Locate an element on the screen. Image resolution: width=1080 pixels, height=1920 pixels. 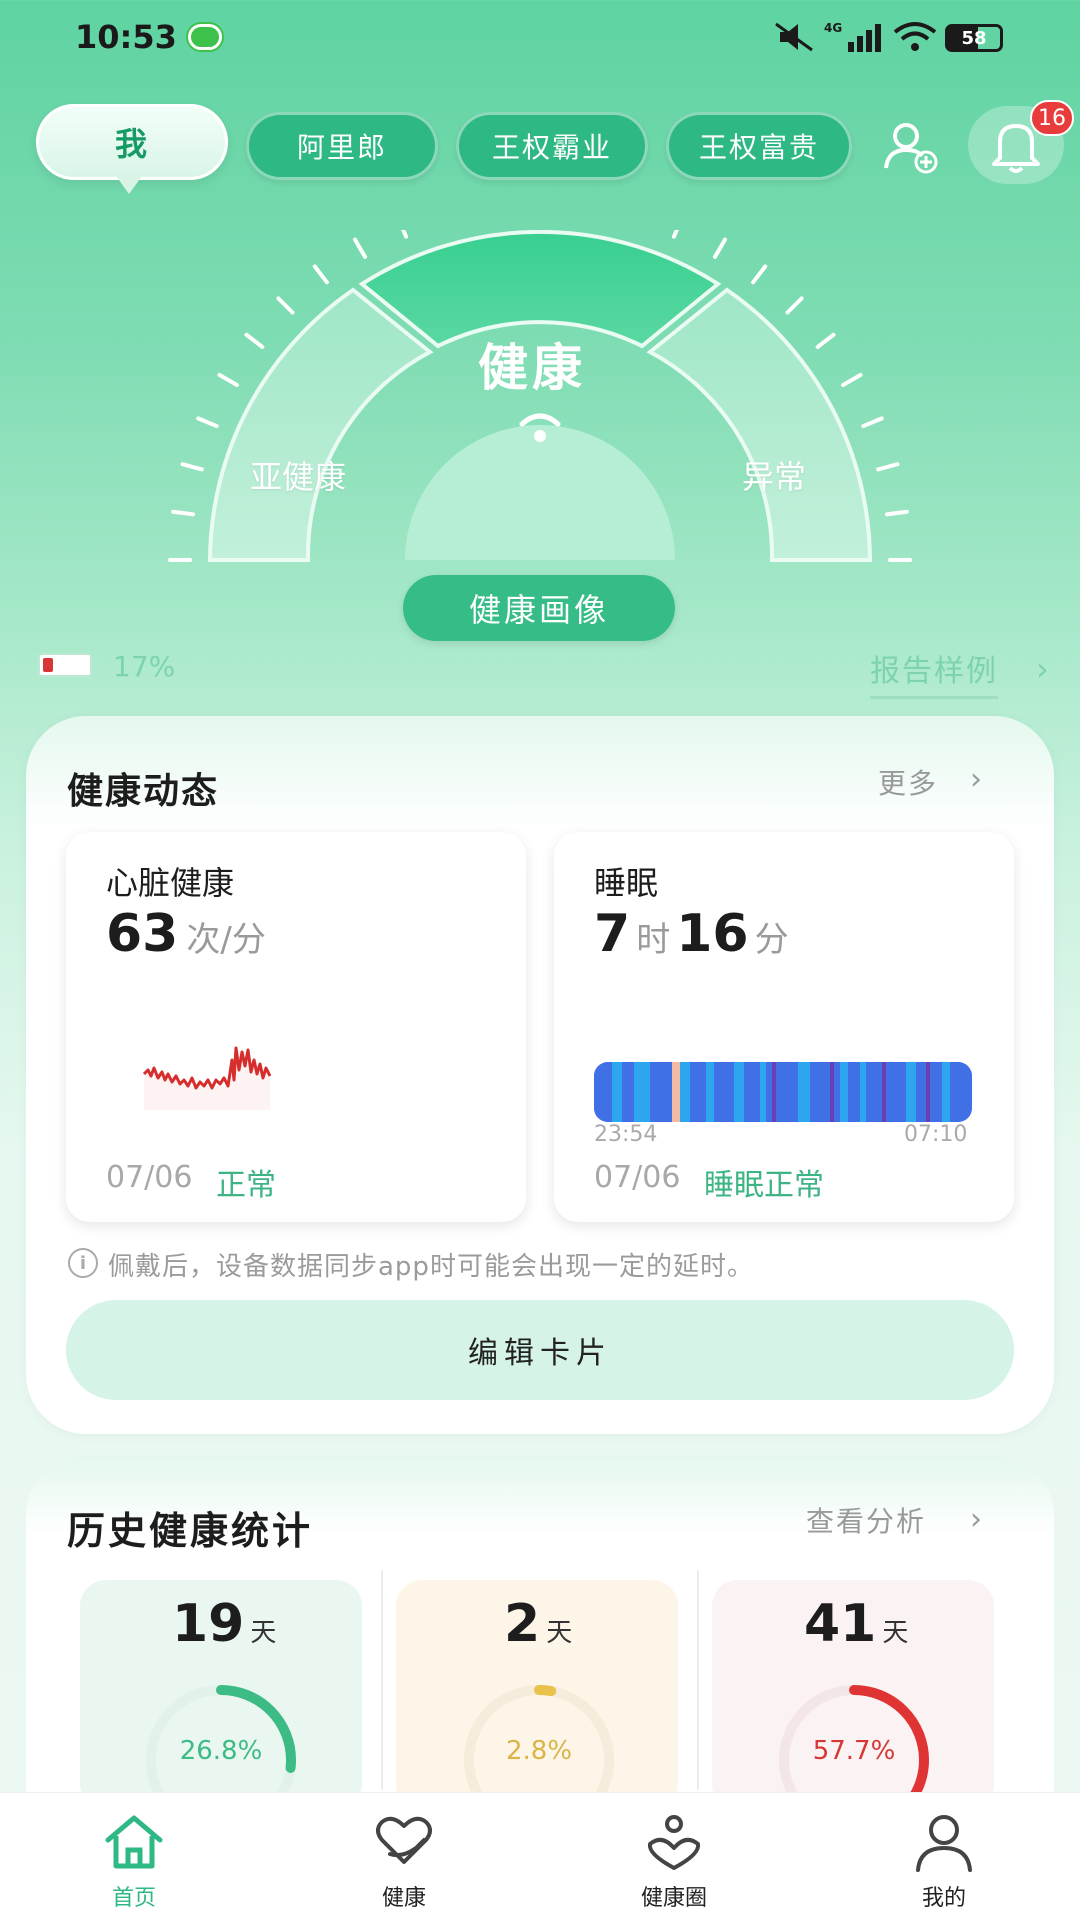
heart-card-title: 心脏健康 is located at coordinates (170, 883).